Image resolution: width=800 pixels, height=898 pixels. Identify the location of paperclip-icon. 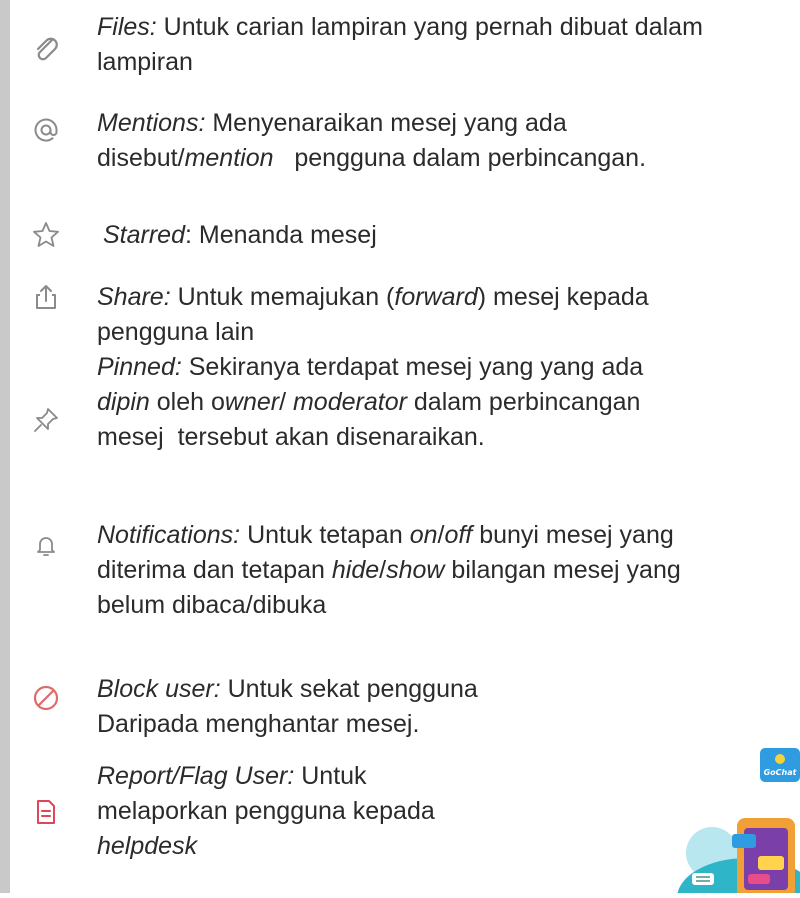
(46, 49).